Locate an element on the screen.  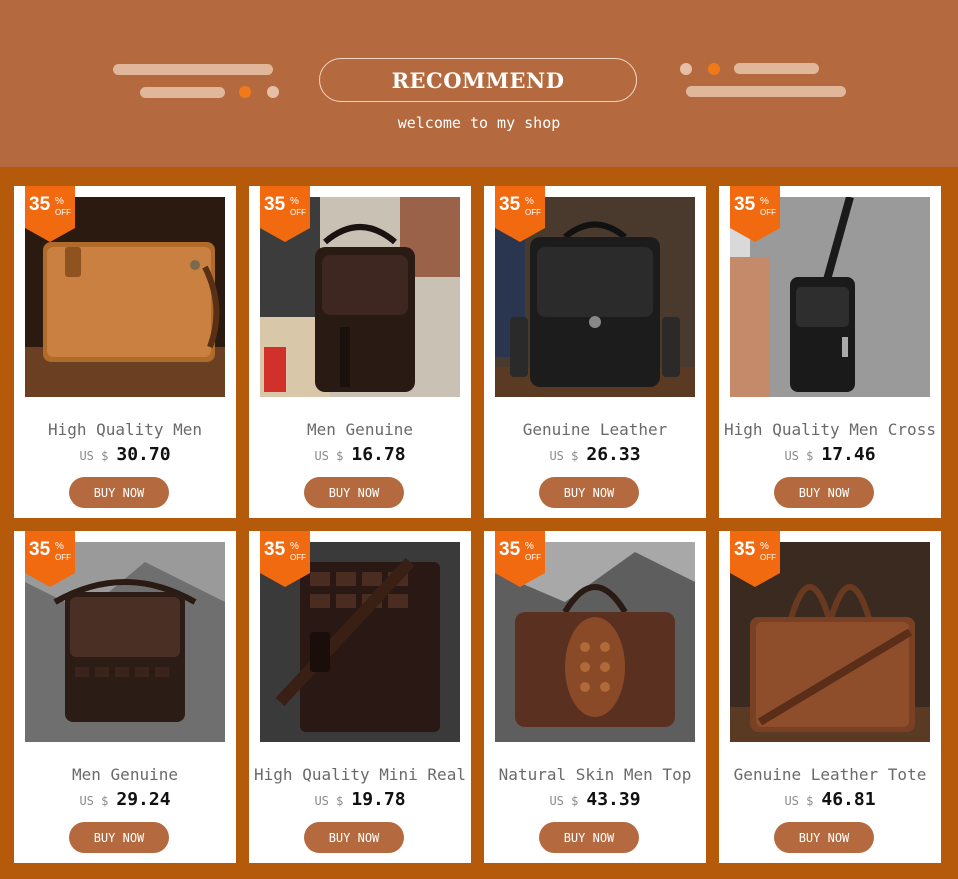
price-row: US $ 46.81 is located at coordinates (830, 799).